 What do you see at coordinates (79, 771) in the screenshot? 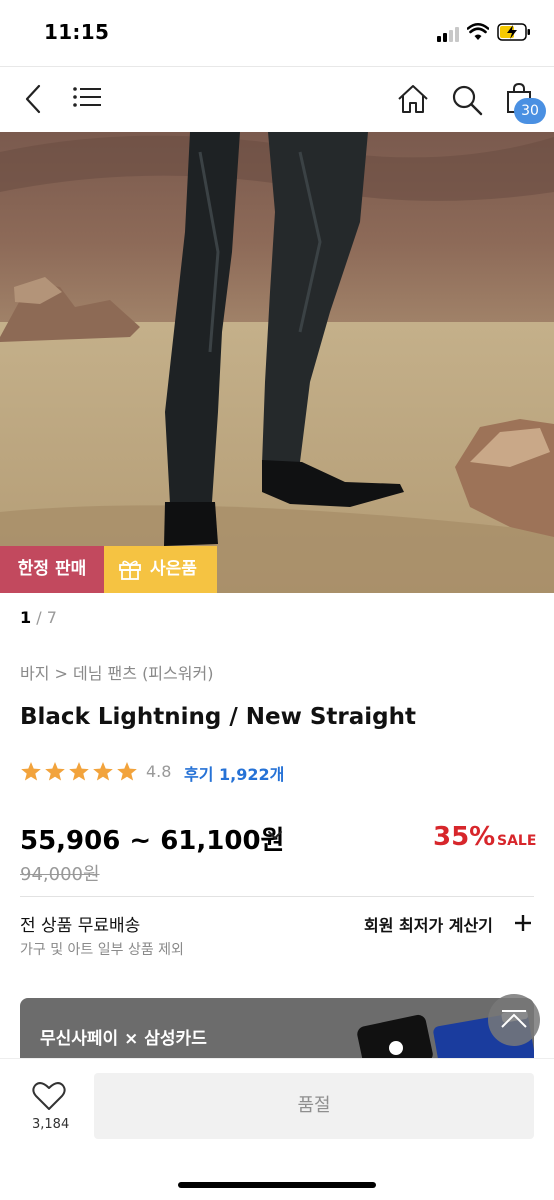
I see `star-rating-icon` at bounding box center [79, 771].